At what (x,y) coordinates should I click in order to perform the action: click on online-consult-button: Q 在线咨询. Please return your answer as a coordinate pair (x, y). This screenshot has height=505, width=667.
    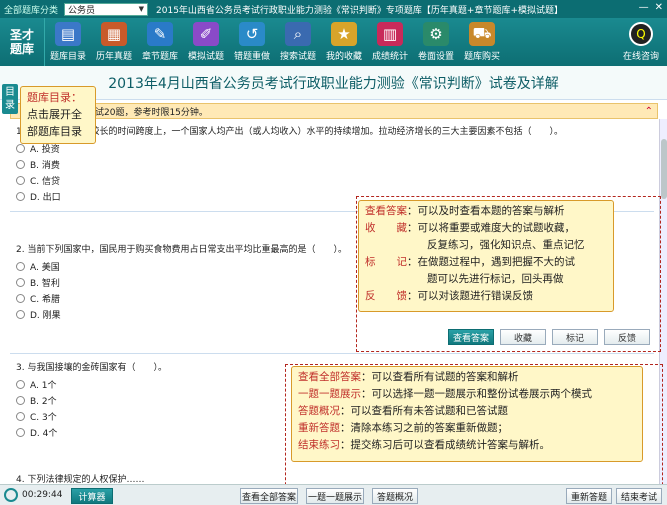
    Looking at the image, I should click on (641, 42).